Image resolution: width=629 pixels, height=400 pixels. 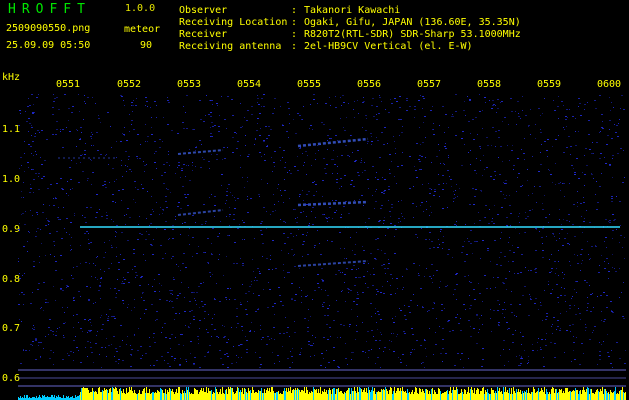 I want to click on x-tick-label: 0559, so click(x=549, y=84).